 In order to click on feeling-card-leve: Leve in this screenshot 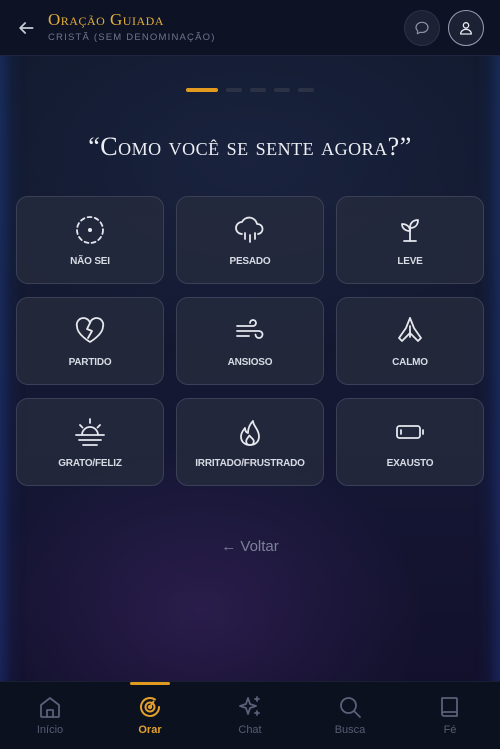, I will do `click(410, 240)`.